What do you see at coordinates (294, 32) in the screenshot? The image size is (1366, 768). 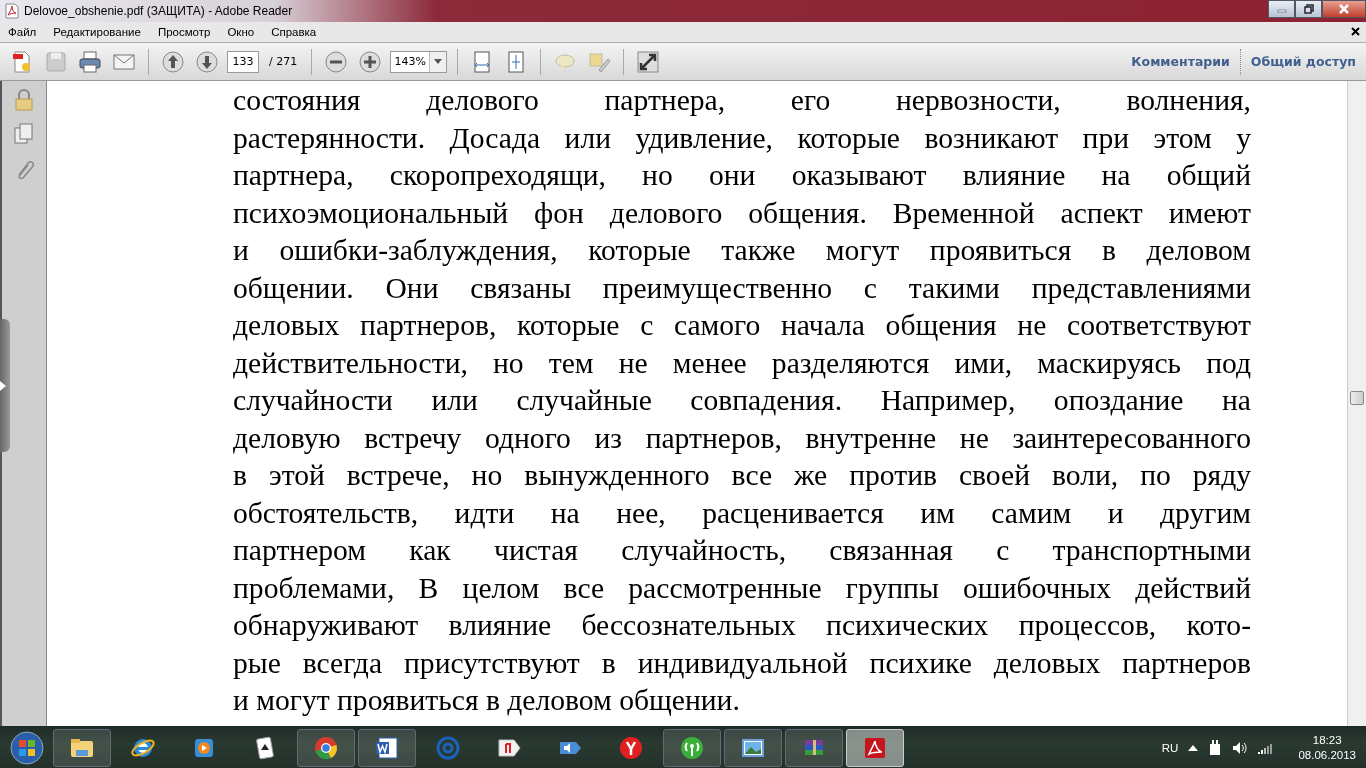 I see `menu-item: Справка` at bounding box center [294, 32].